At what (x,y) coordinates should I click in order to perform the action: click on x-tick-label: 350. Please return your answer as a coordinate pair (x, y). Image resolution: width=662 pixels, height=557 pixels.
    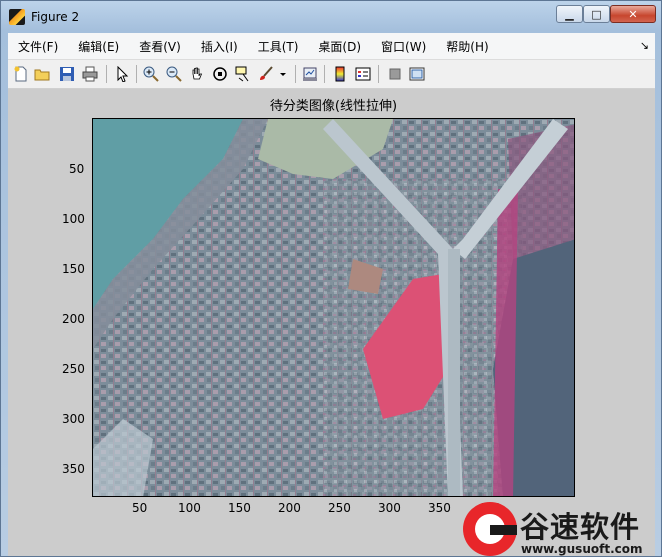
    Looking at the image, I should click on (439, 508).